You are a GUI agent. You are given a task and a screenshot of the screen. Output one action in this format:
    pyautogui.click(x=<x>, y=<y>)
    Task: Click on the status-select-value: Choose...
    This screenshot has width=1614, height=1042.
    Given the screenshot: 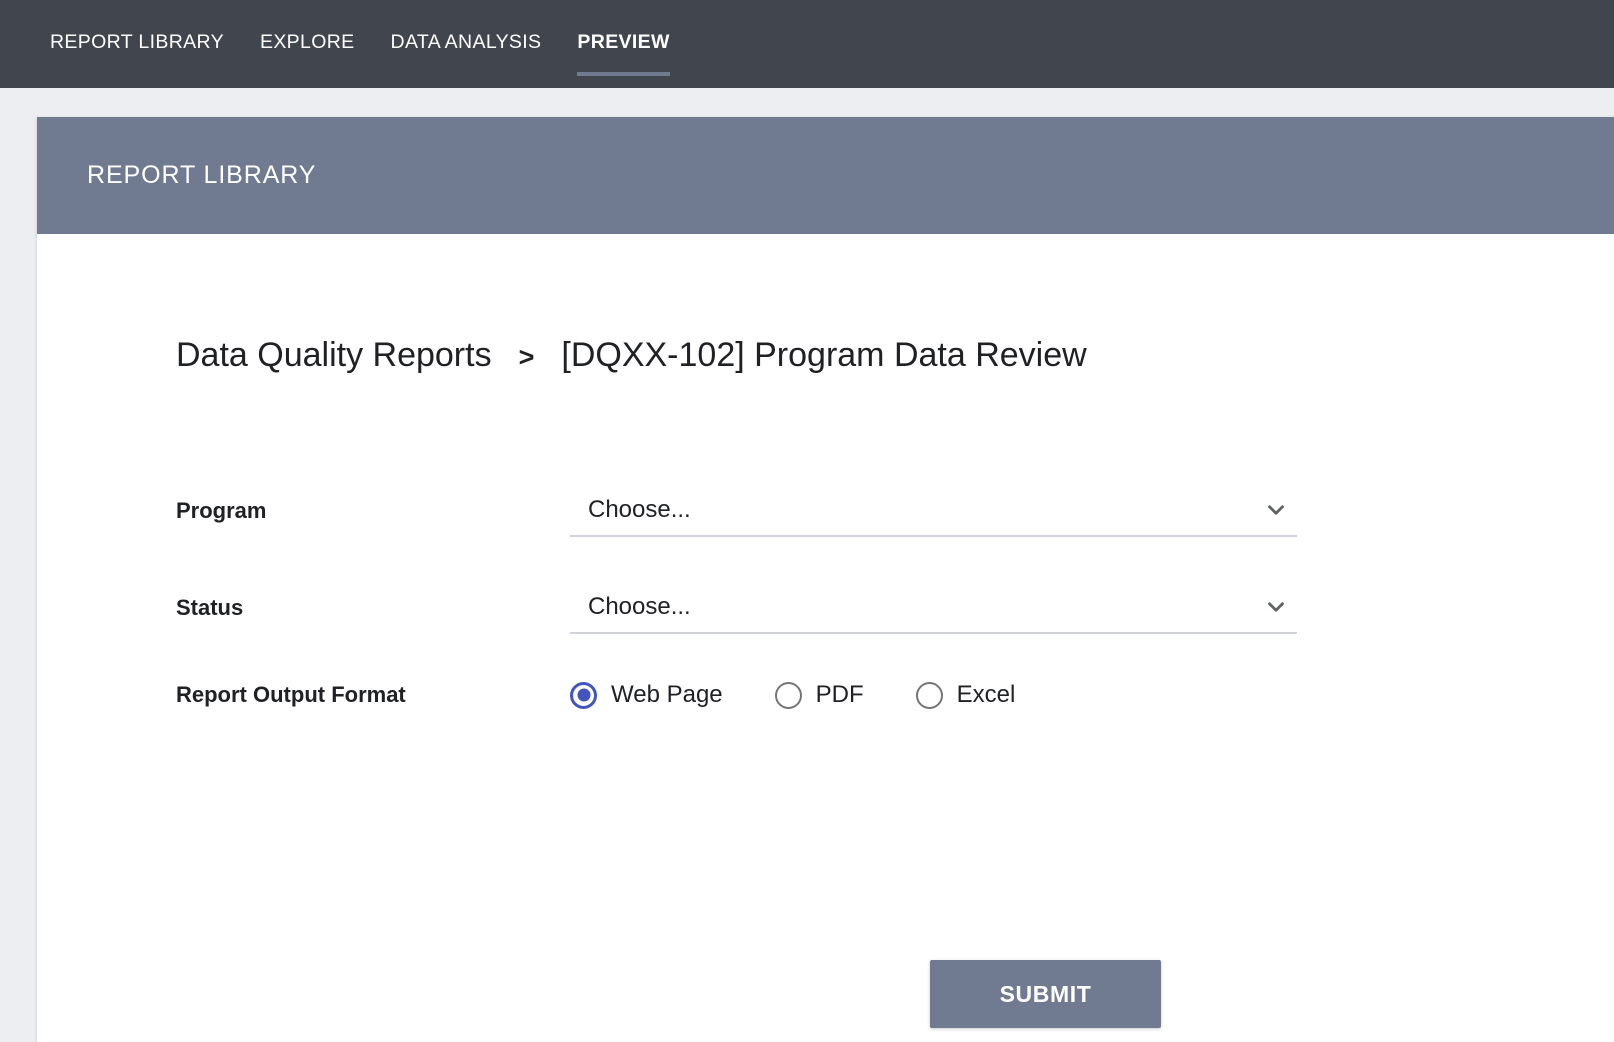 What is the action you would take?
    pyautogui.click(x=639, y=606)
    